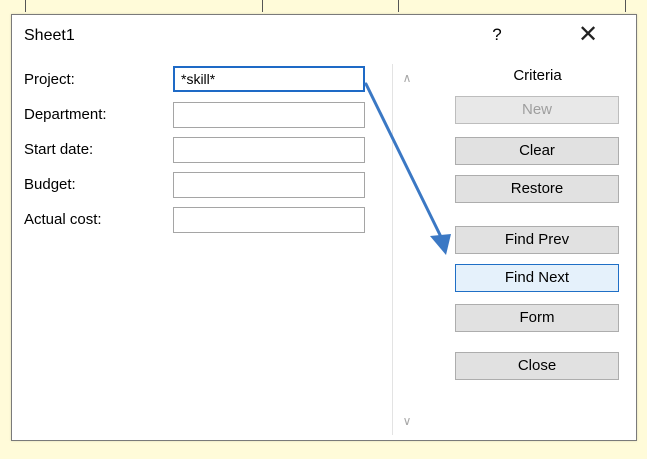 This screenshot has width=647, height=459. What do you see at coordinates (269, 115) in the screenshot?
I see `department-input` at bounding box center [269, 115].